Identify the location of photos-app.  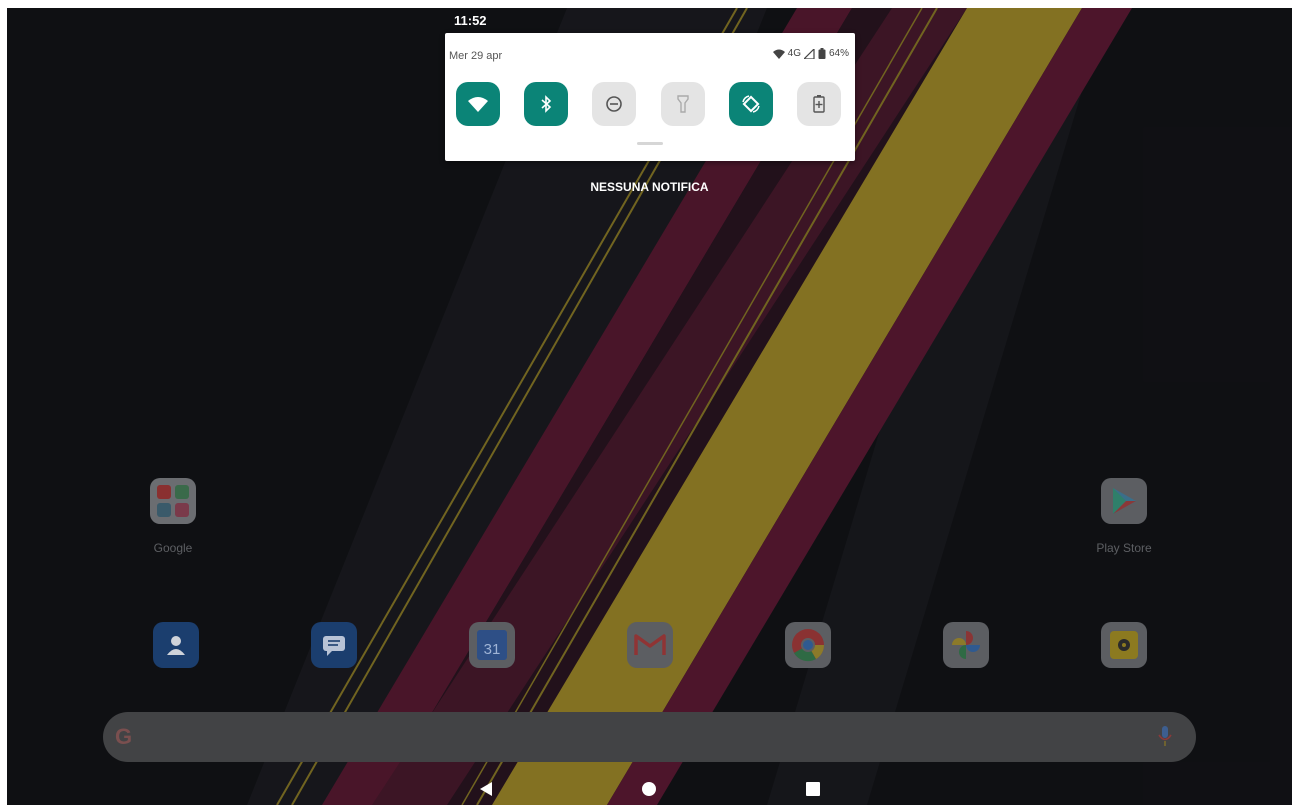
(966, 645).